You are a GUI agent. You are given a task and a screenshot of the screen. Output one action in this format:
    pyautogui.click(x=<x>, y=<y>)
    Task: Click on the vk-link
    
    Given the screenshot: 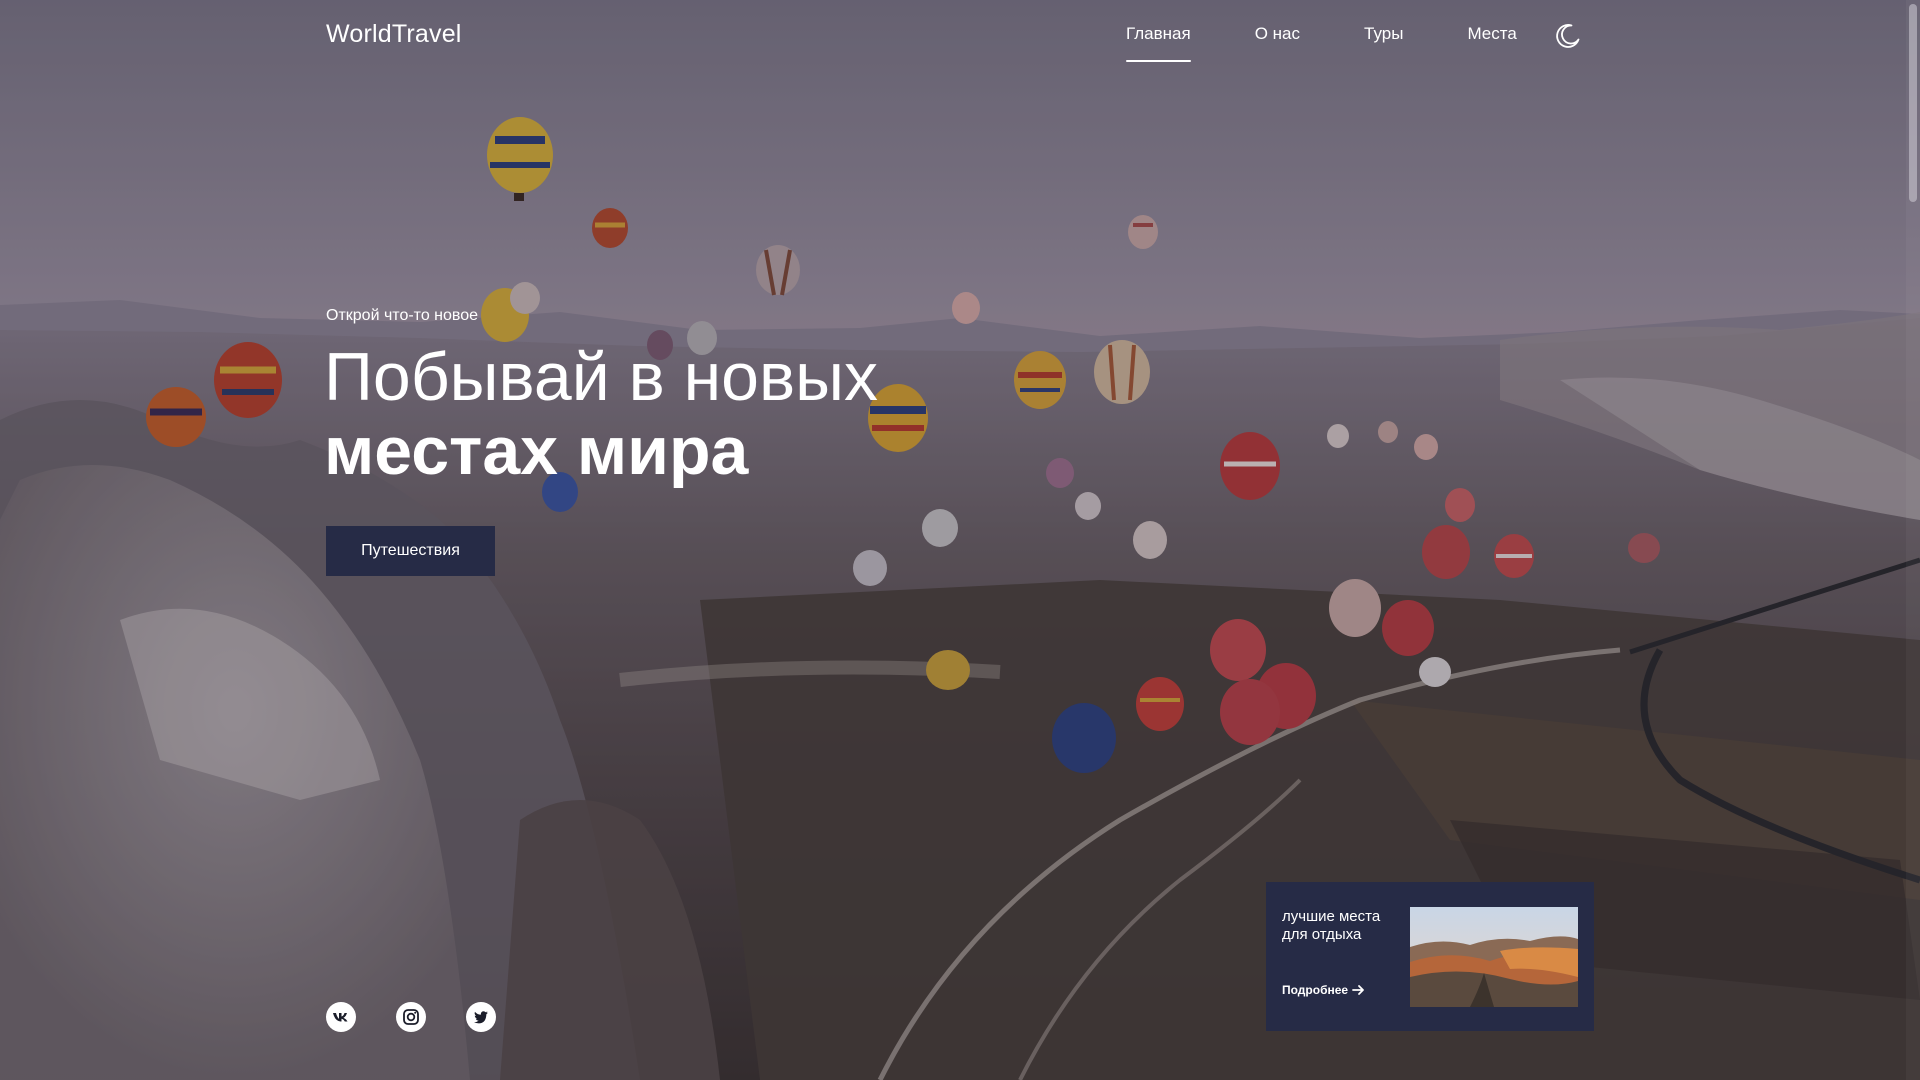 What is the action you would take?
    pyautogui.click(x=341, y=1017)
    